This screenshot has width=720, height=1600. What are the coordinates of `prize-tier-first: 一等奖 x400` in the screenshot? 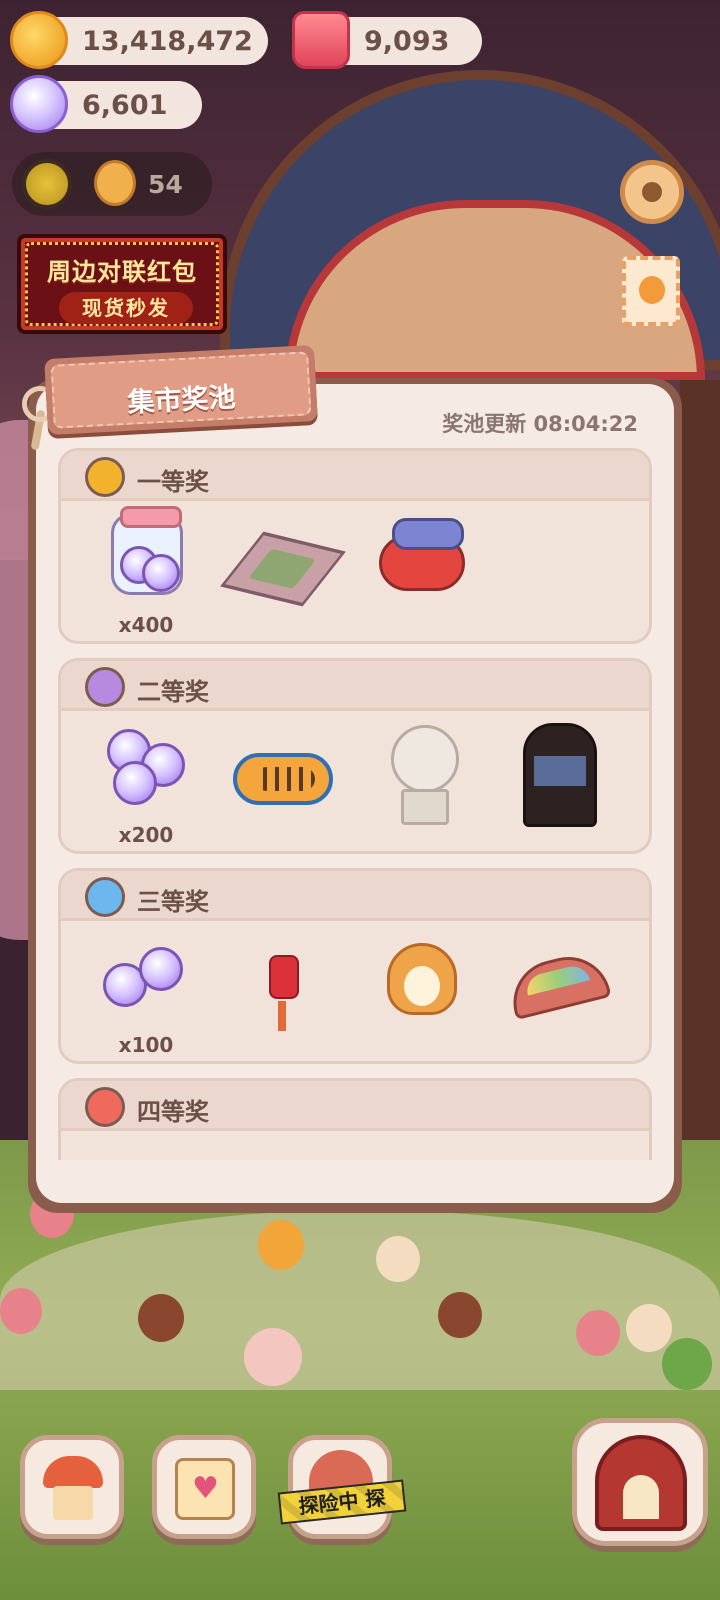 It's located at (355, 546).